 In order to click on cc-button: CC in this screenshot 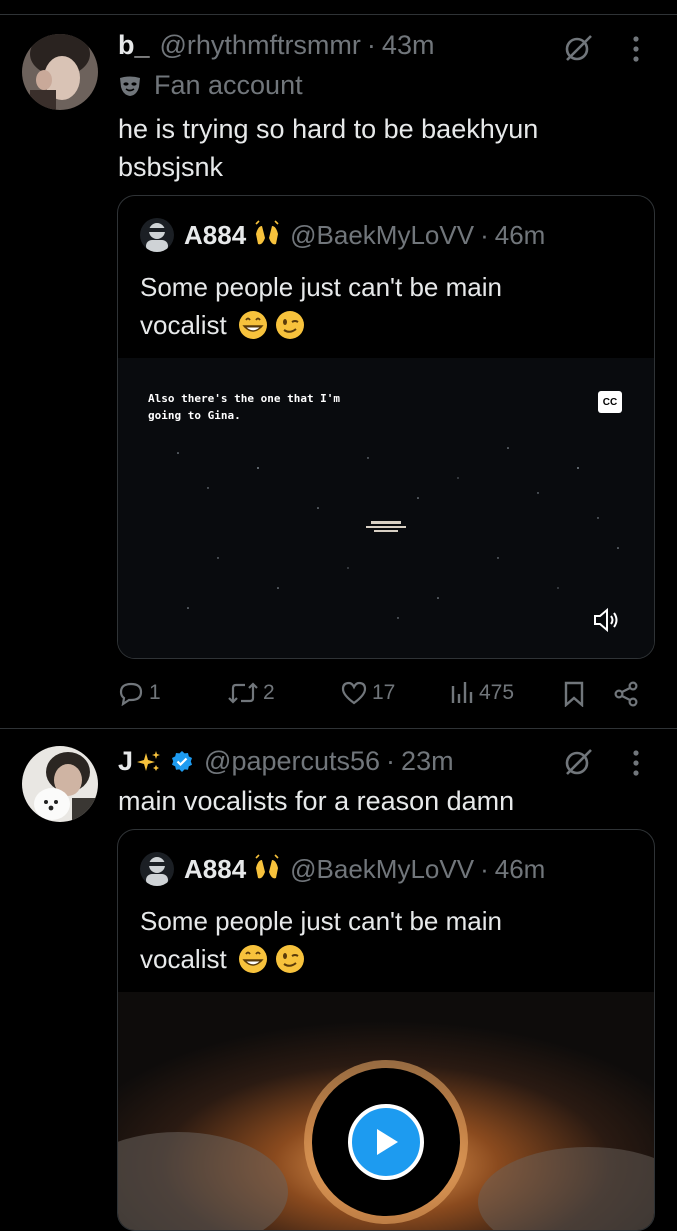, I will do `click(610, 402)`.